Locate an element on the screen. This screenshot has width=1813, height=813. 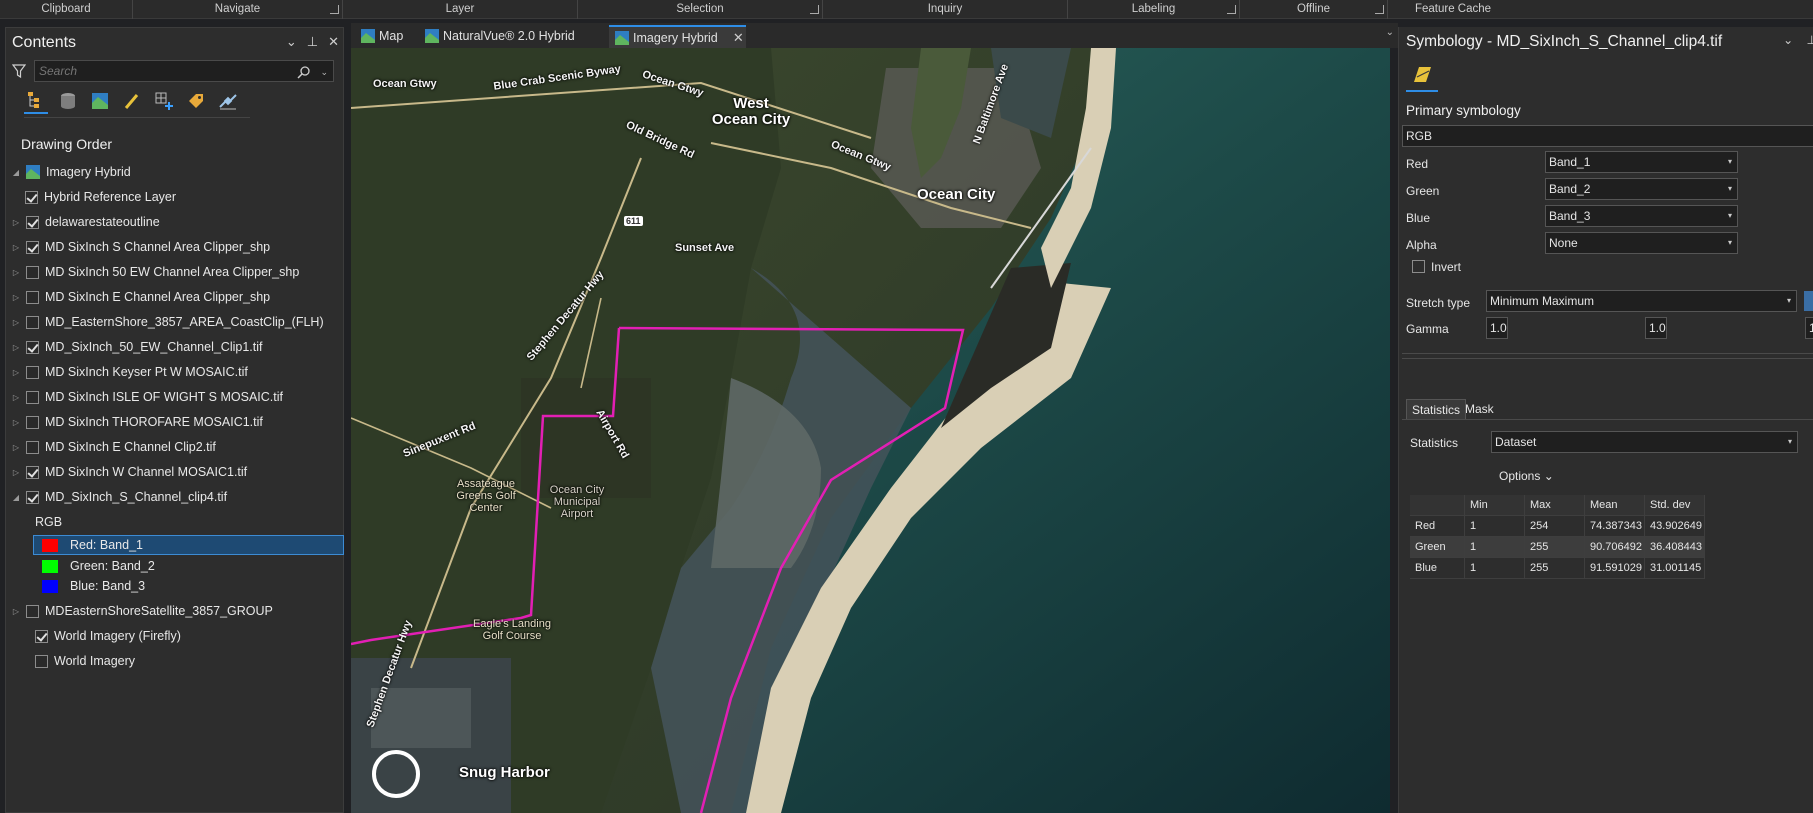
statistics-dropdown: Dataset ▾ is located at coordinates (1644, 442).